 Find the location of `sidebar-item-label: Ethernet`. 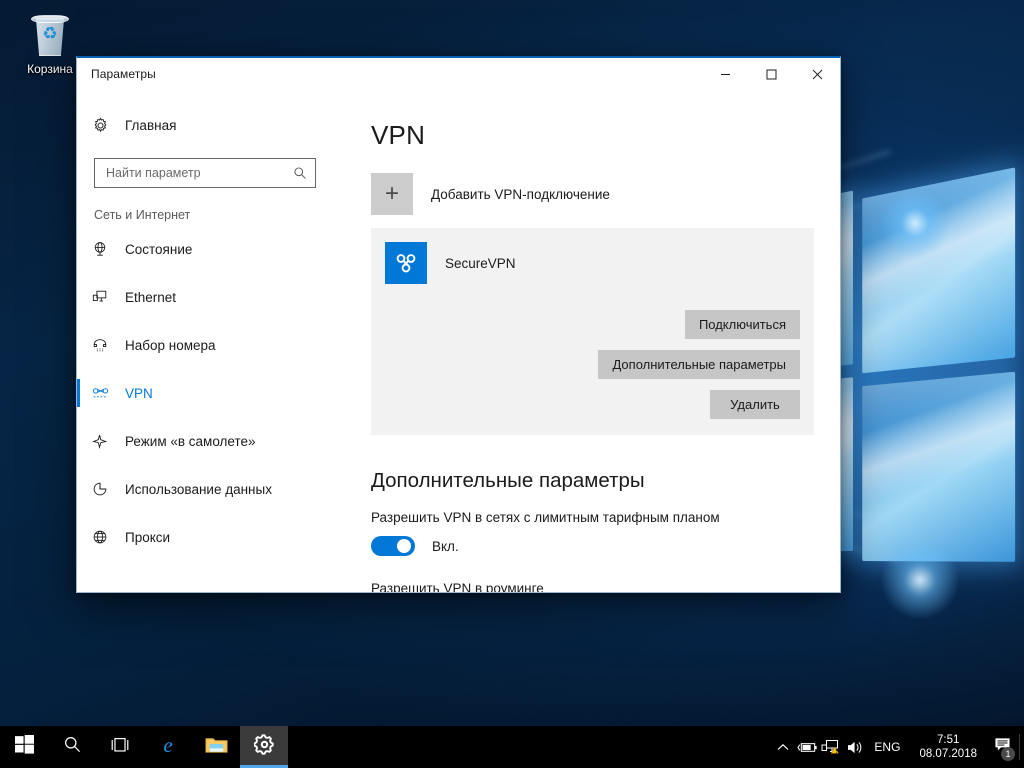

sidebar-item-label: Ethernet is located at coordinates (151, 297).